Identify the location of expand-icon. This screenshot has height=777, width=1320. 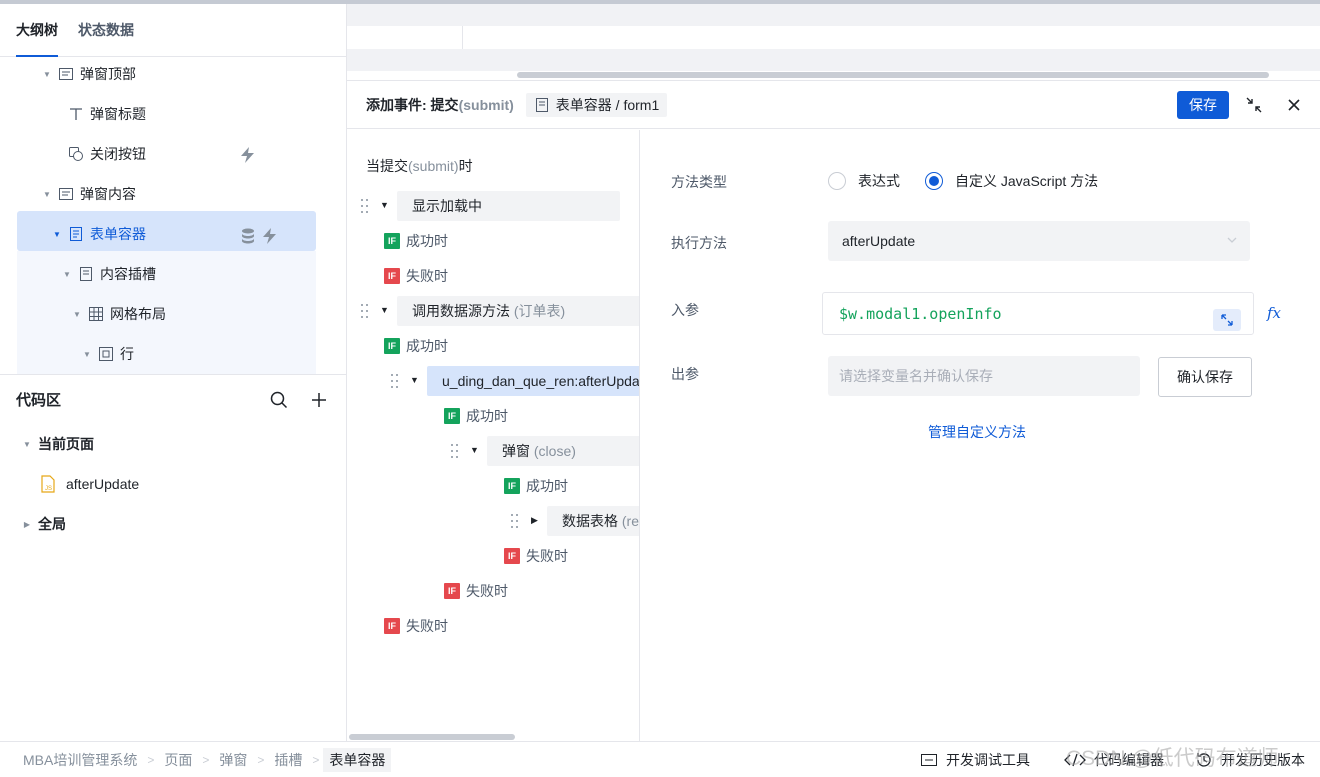
(1227, 320).